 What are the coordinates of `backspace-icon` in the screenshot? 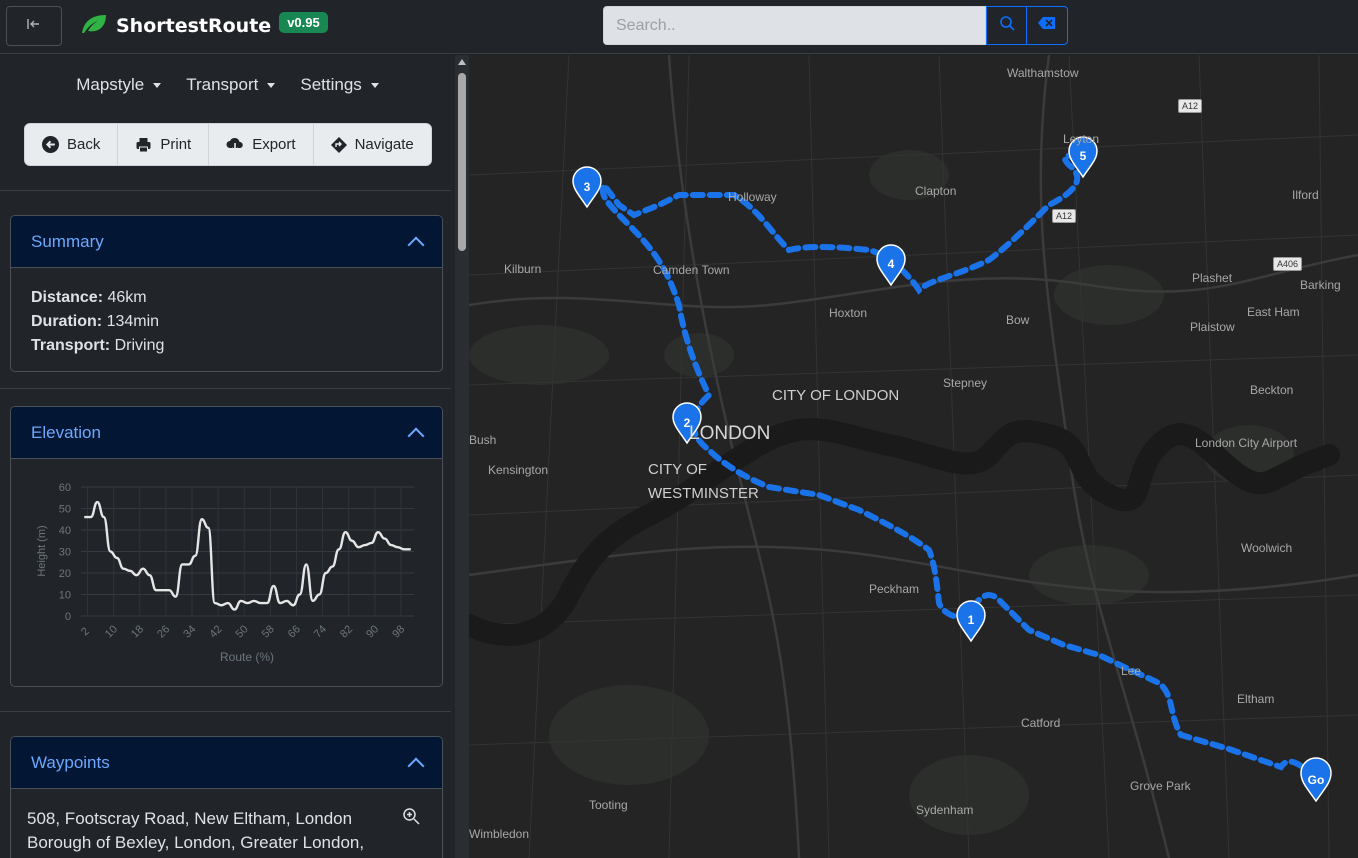 It's located at (1047, 25).